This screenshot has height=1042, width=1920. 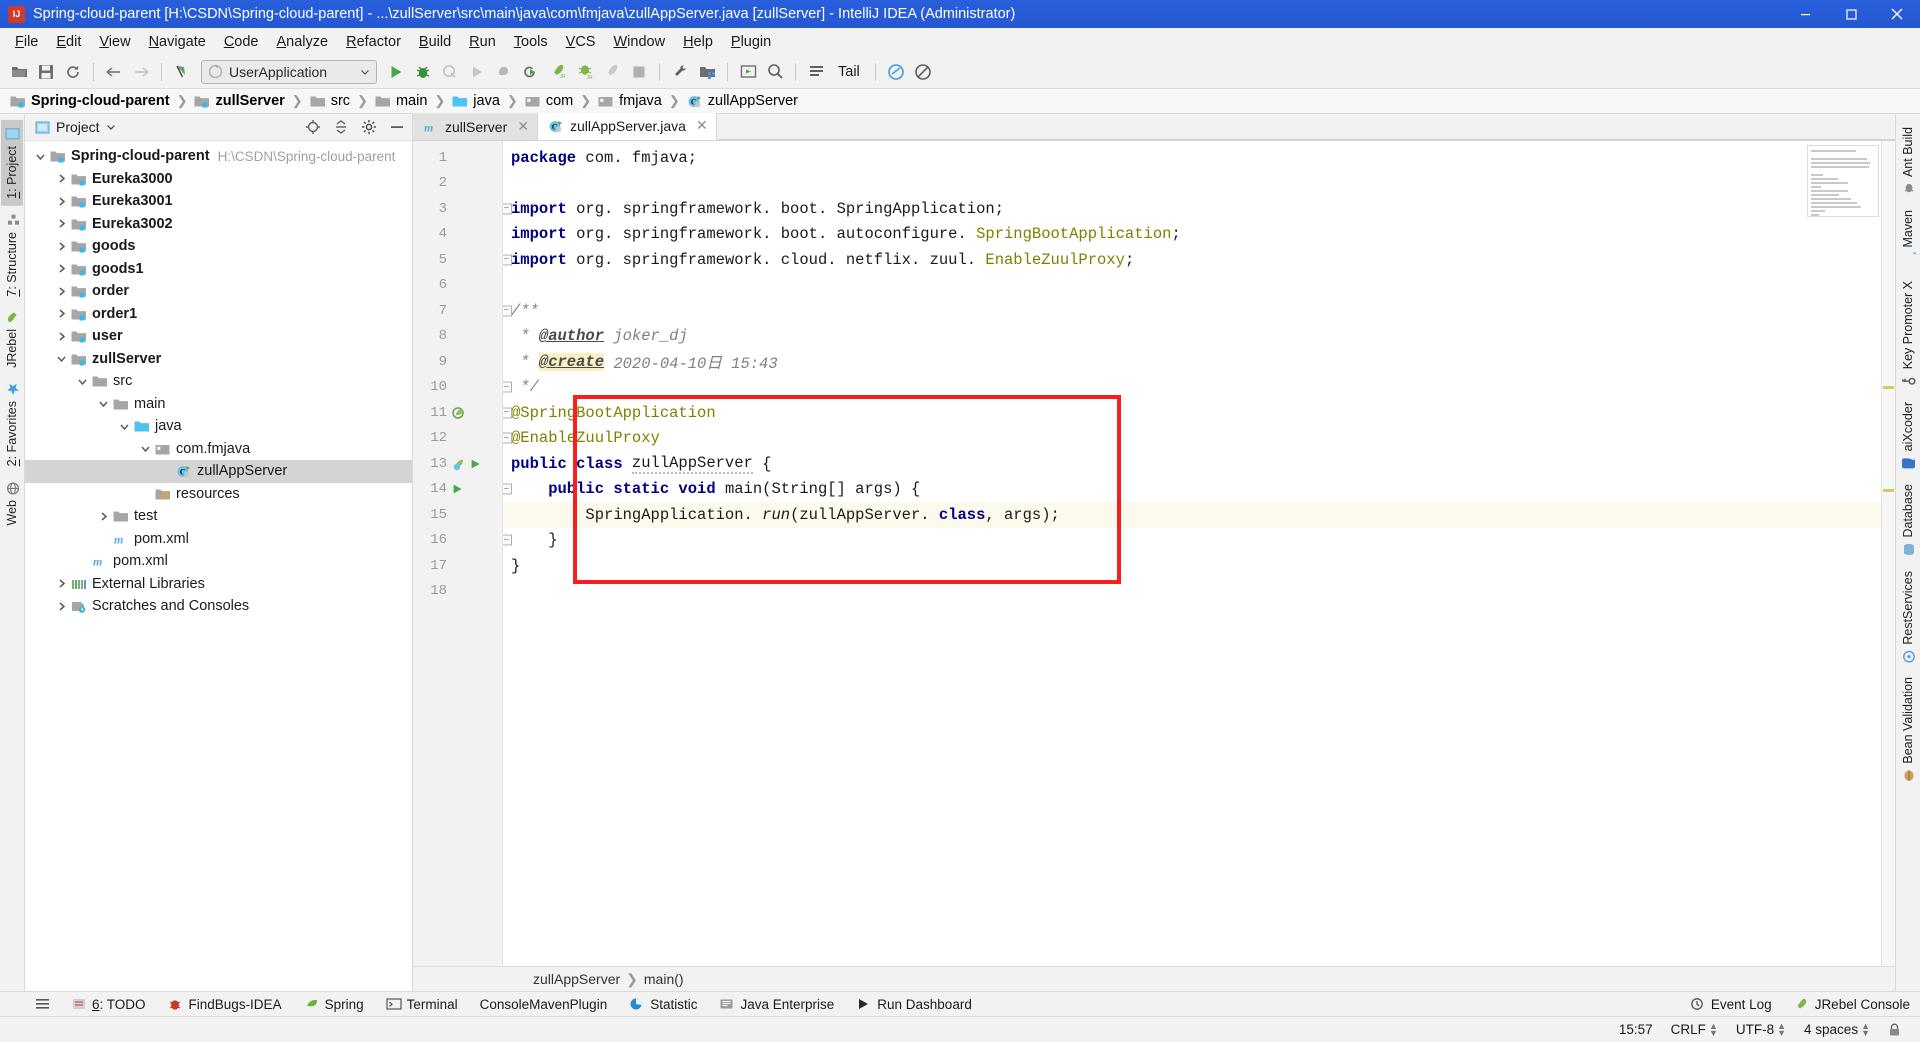 I want to click on tool-window-tab-ant-build: Ant Build, so click(x=1908, y=161).